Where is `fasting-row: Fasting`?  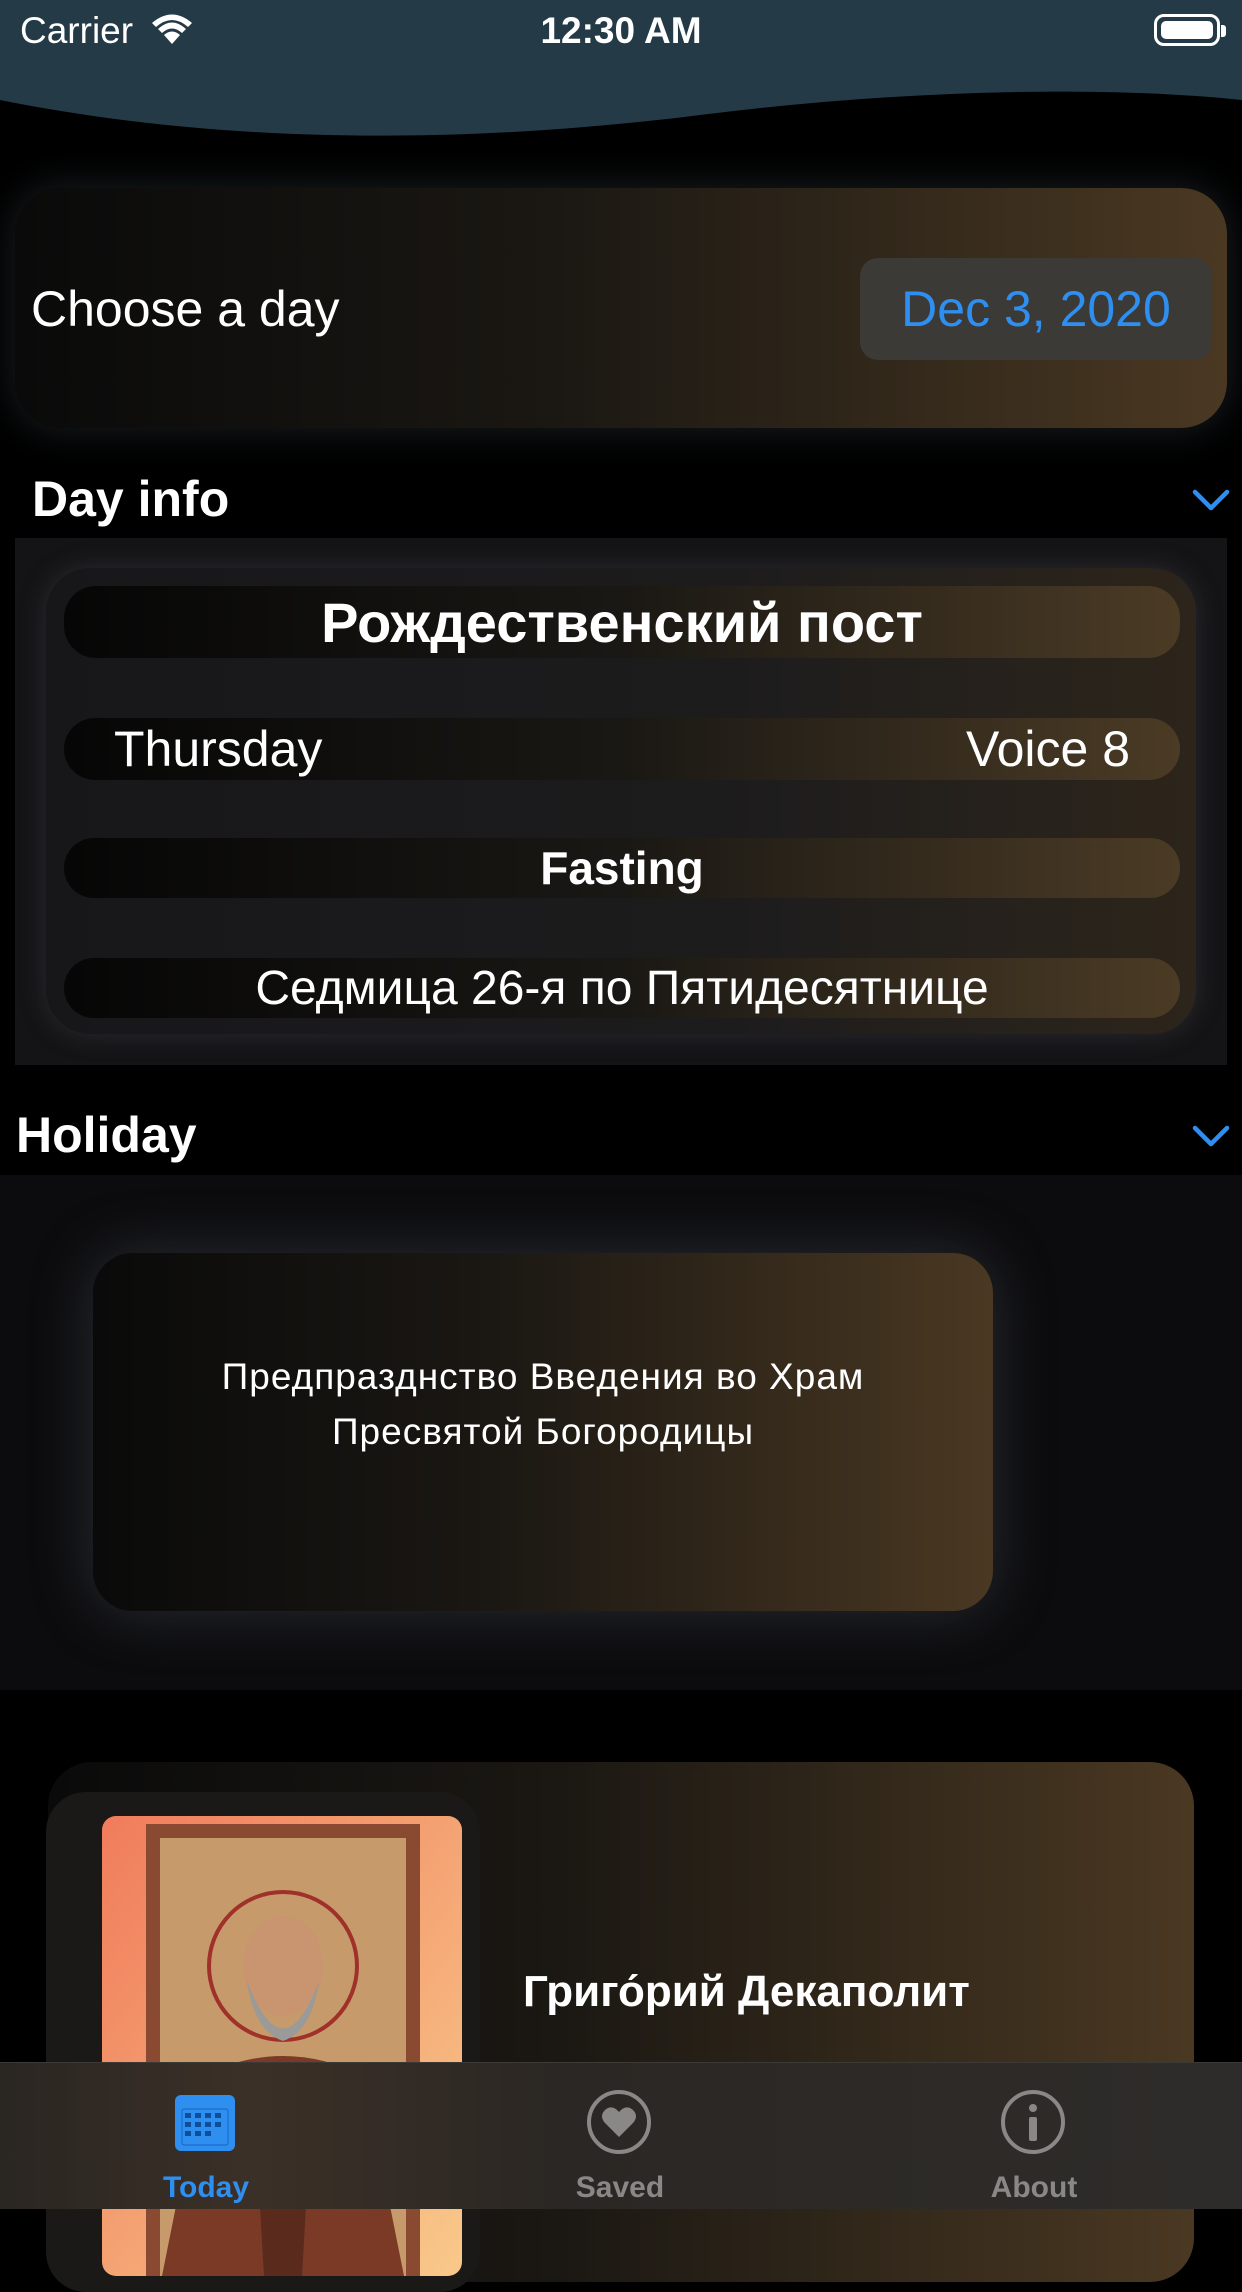 fasting-row: Fasting is located at coordinates (622, 868).